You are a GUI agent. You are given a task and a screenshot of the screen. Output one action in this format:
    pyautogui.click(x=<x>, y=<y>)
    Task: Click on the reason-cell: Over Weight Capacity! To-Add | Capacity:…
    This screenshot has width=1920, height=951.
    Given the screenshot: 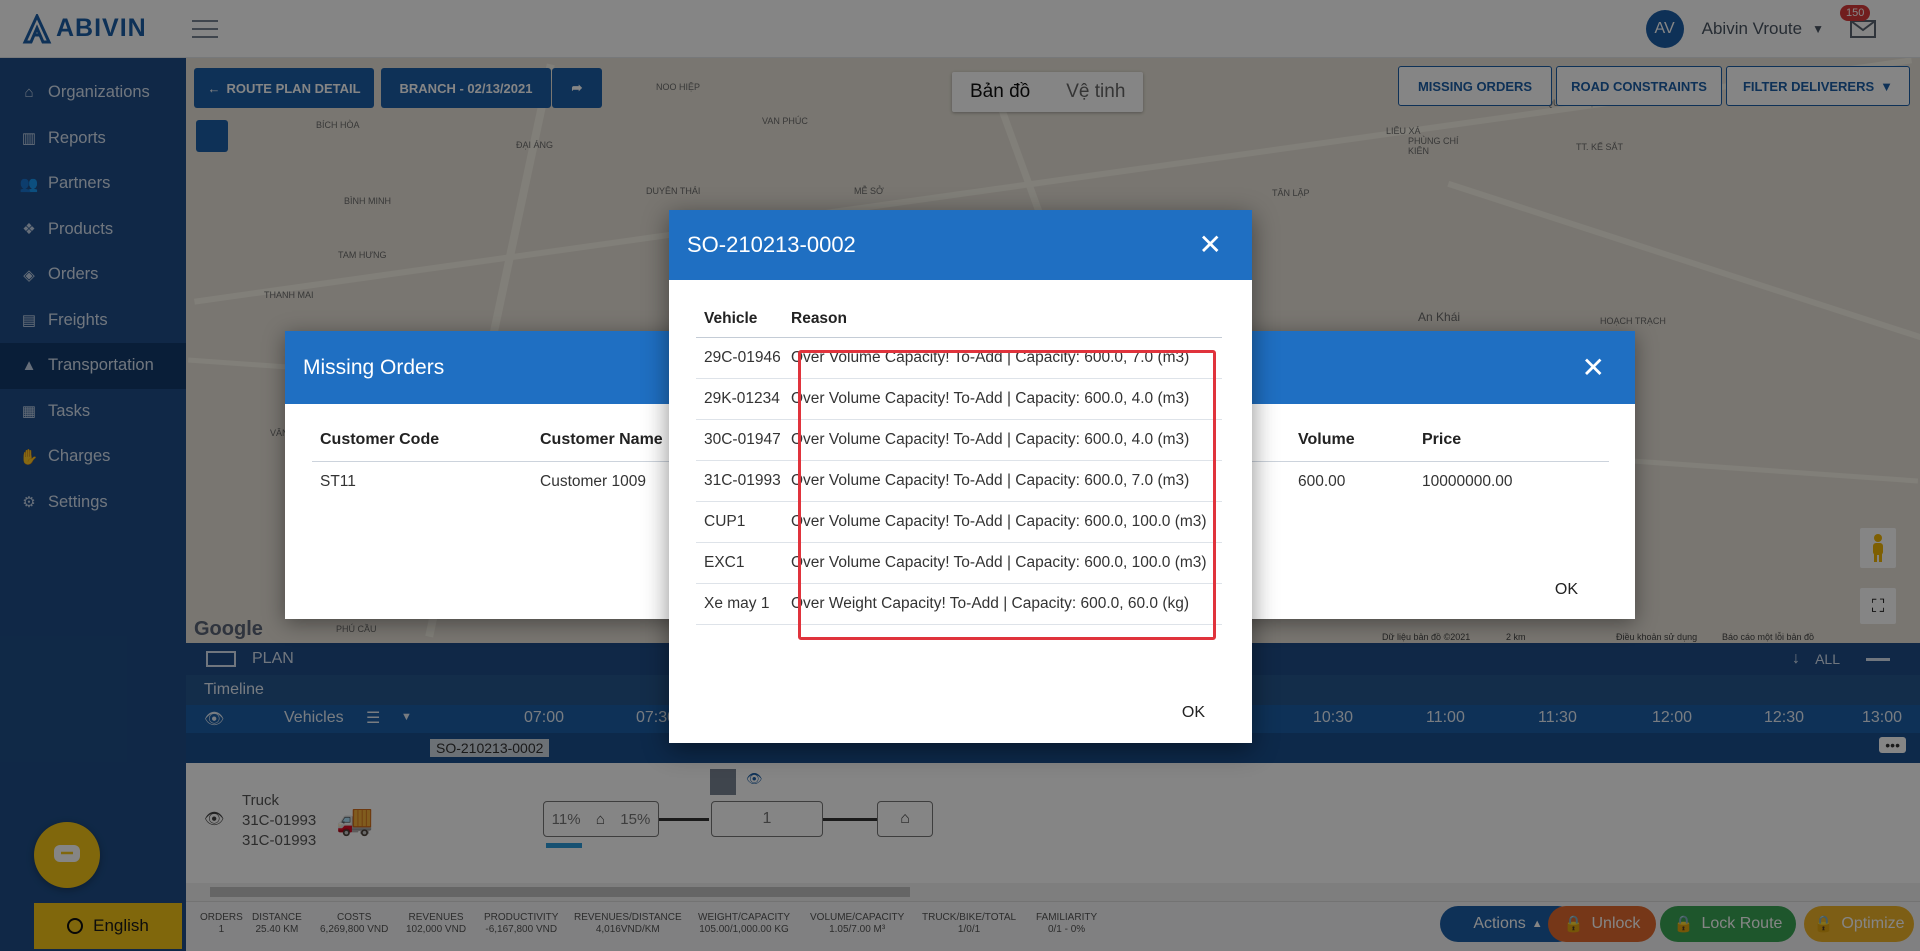 What is the action you would take?
    pyautogui.click(x=990, y=603)
    